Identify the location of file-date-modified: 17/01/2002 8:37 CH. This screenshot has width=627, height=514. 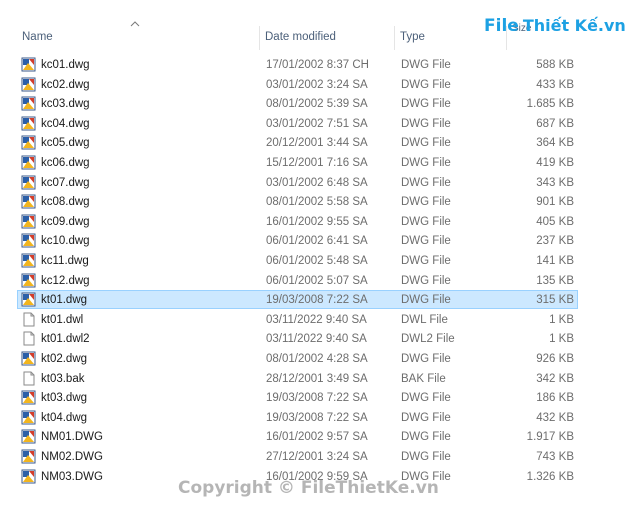
(317, 65).